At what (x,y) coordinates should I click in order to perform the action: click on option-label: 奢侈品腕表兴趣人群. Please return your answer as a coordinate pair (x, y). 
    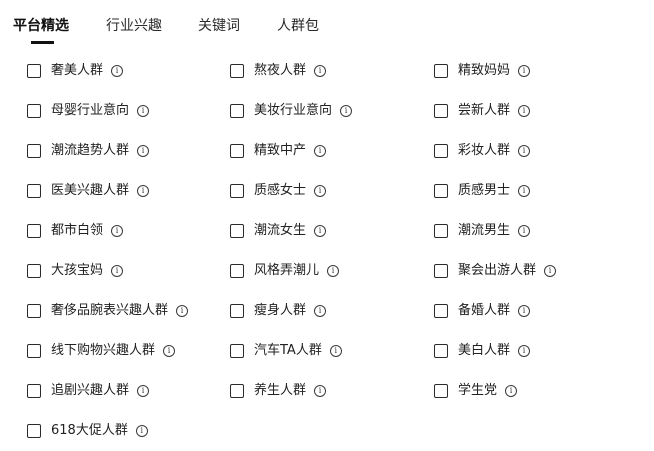
    Looking at the image, I should click on (110, 310).